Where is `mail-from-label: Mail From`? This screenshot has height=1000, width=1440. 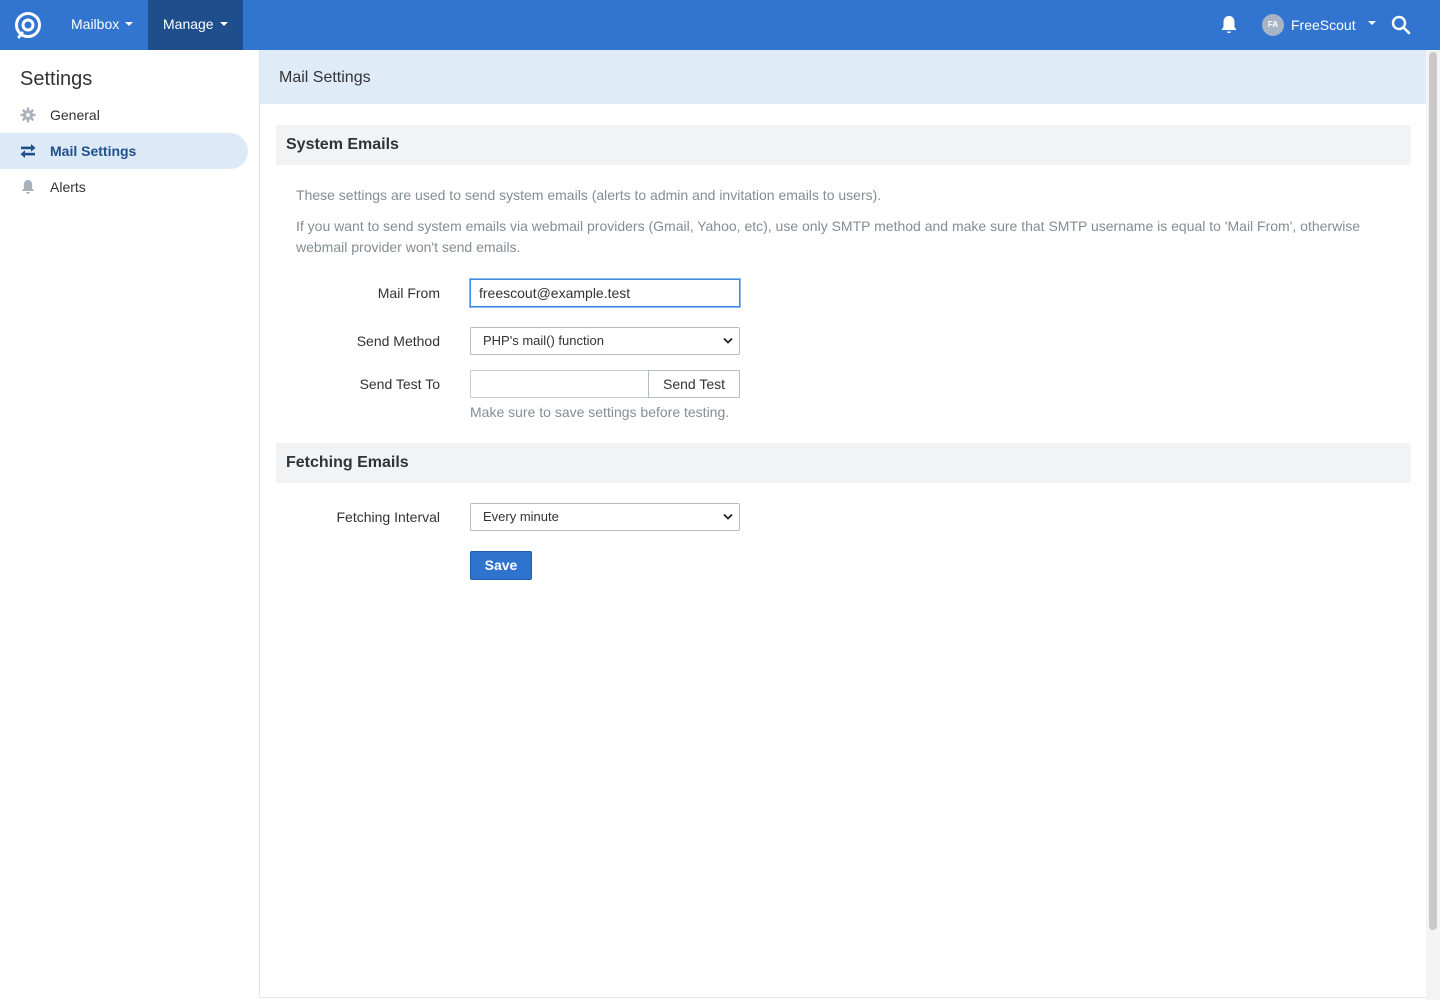
mail-from-label: Mail From is located at coordinates (408, 293).